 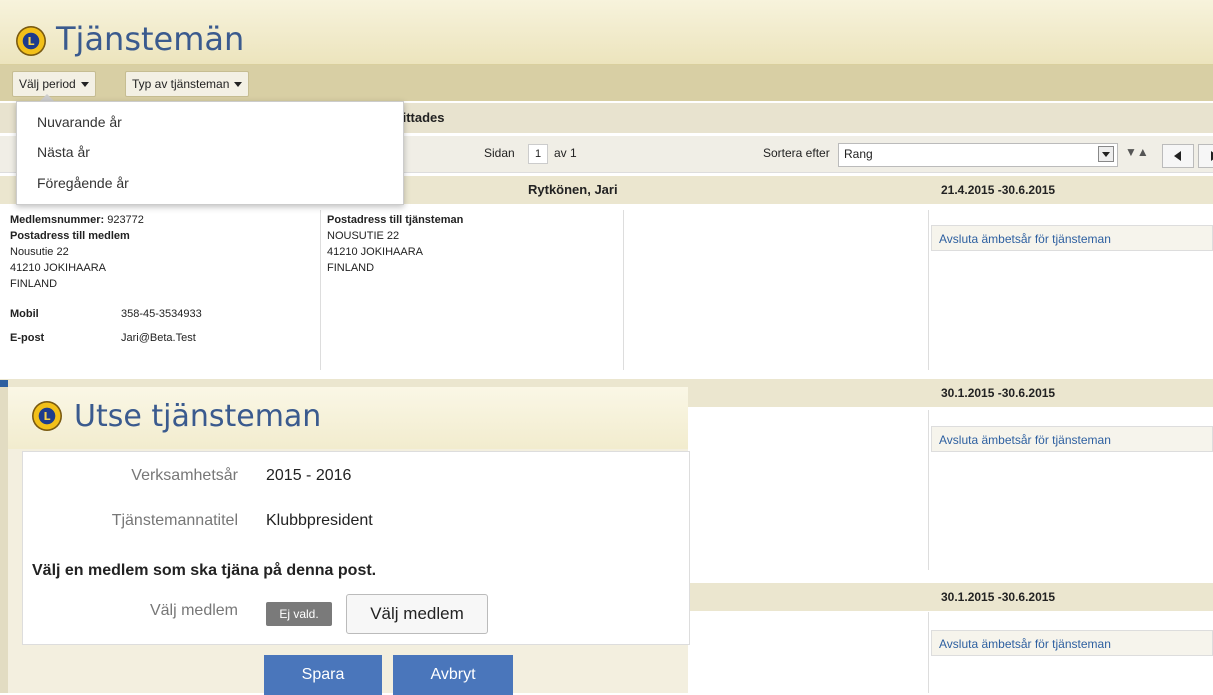 I want to click on period-menu: Nuvarande år Nästa år Föregående år, so click(x=210, y=153).